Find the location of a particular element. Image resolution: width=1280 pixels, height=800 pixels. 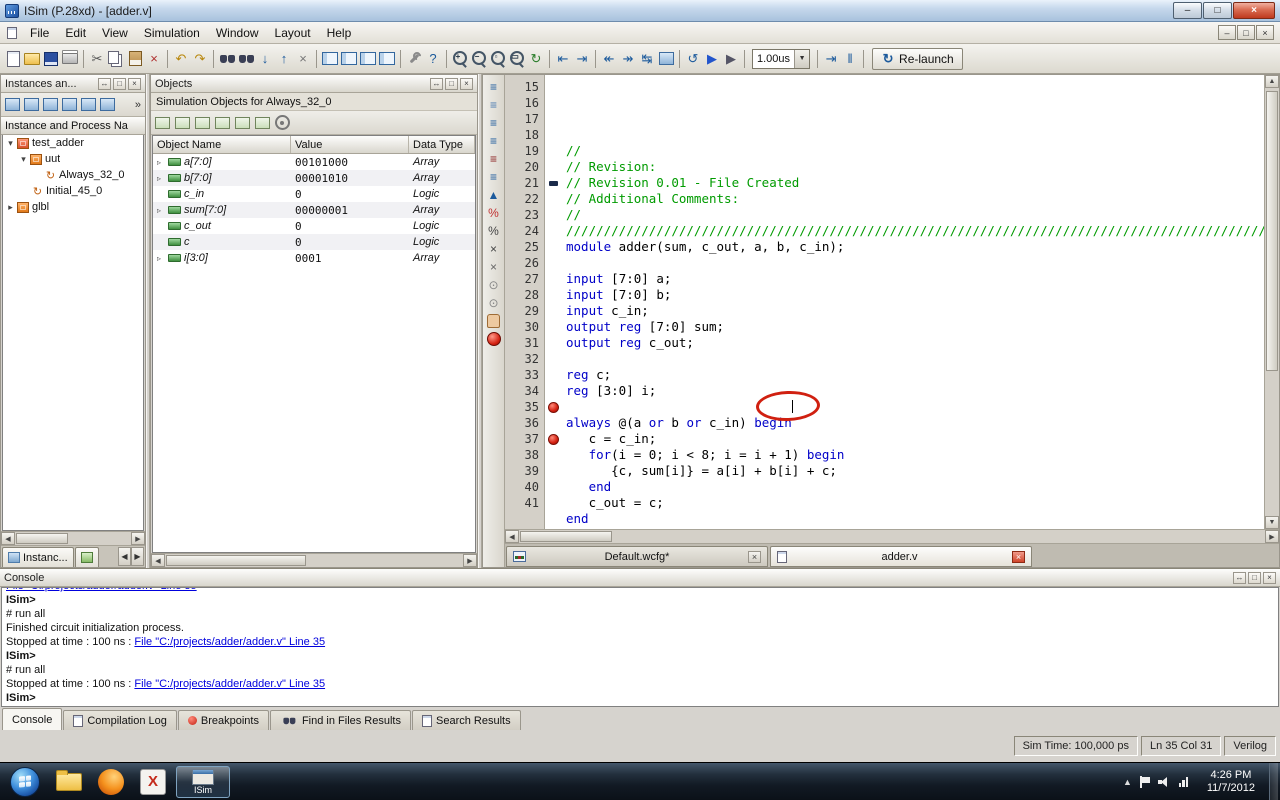

prev-transition-icon: ↞ is located at coordinates (609, 59).